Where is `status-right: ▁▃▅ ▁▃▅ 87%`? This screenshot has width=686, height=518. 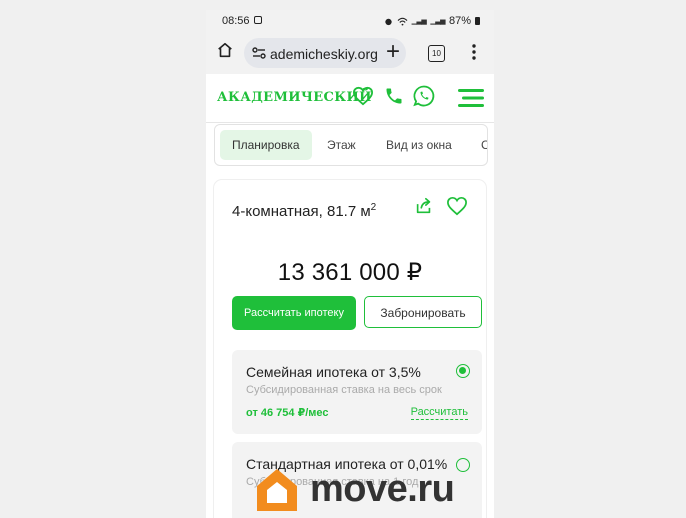
status-right: ▁▃▅ ▁▃▅ 87% is located at coordinates (432, 21).